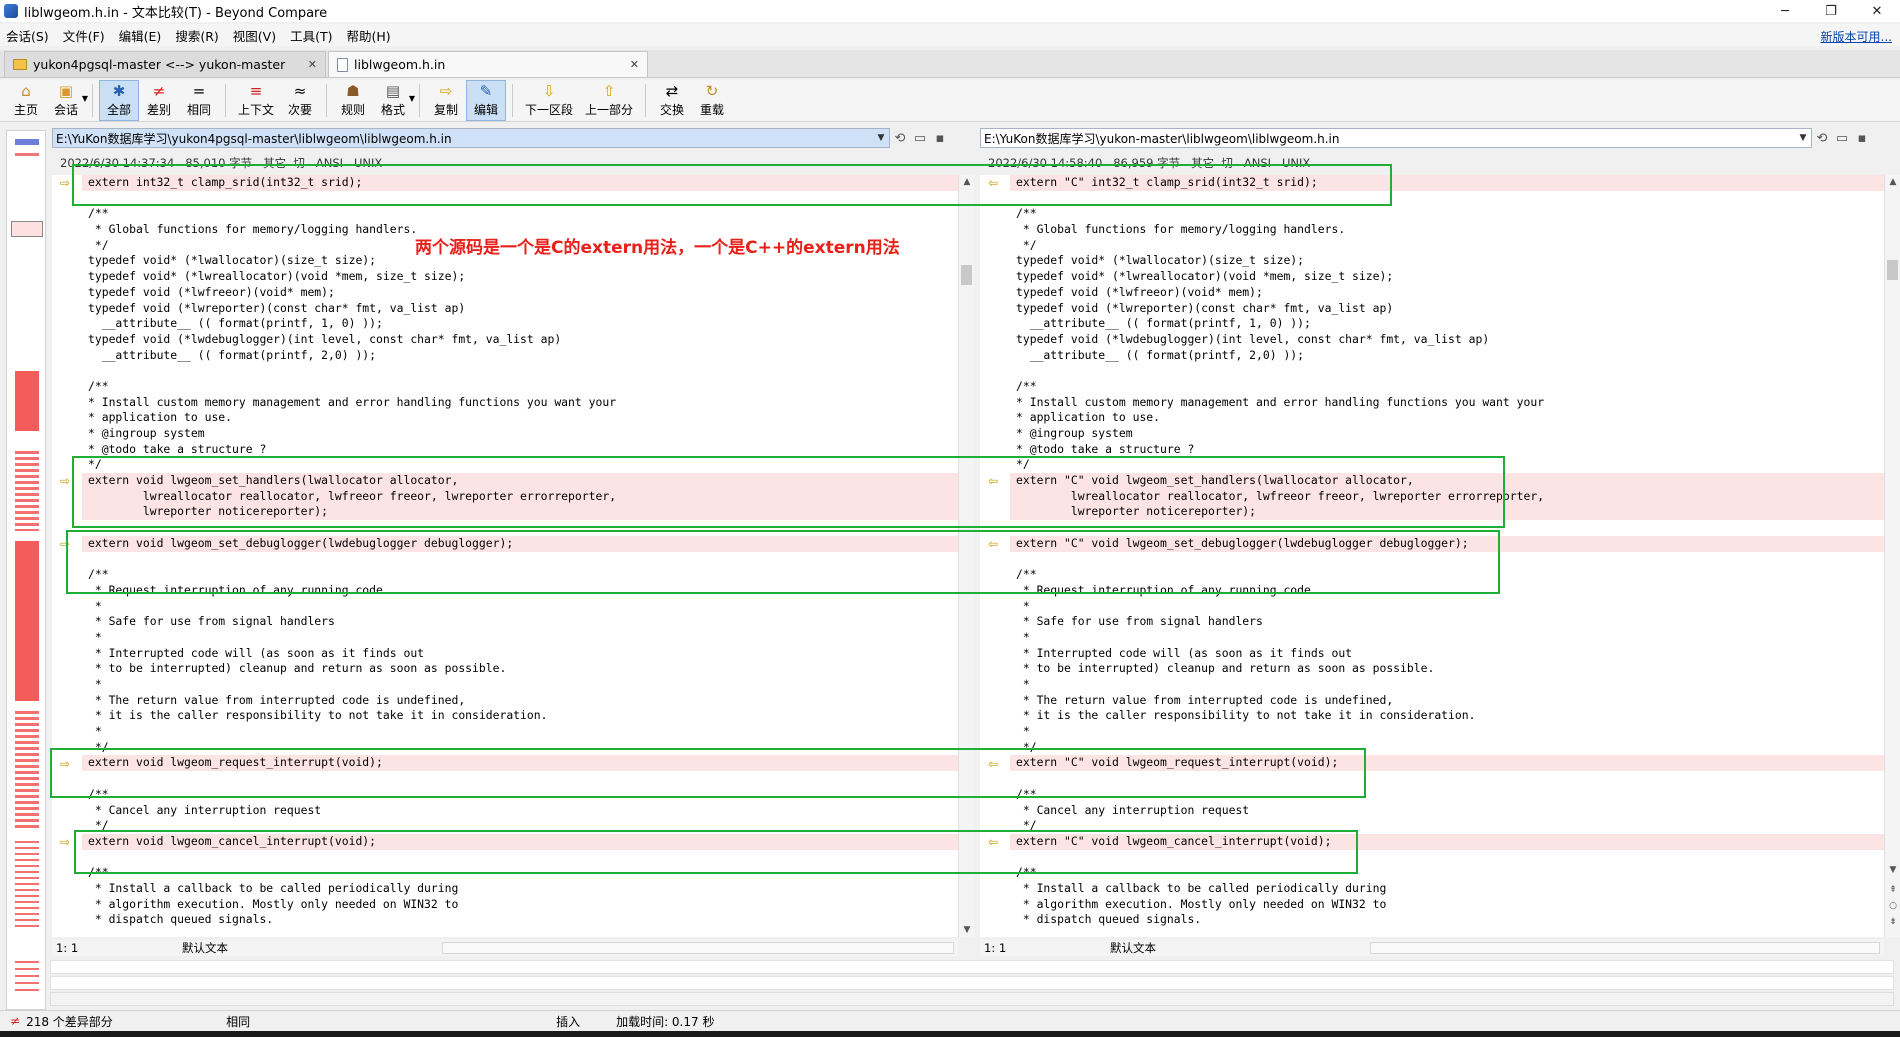 Image resolution: width=1900 pixels, height=1037 pixels. Describe the element at coordinates (140, 35) in the screenshot. I see `menu-edit: 编辑(E)` at that location.